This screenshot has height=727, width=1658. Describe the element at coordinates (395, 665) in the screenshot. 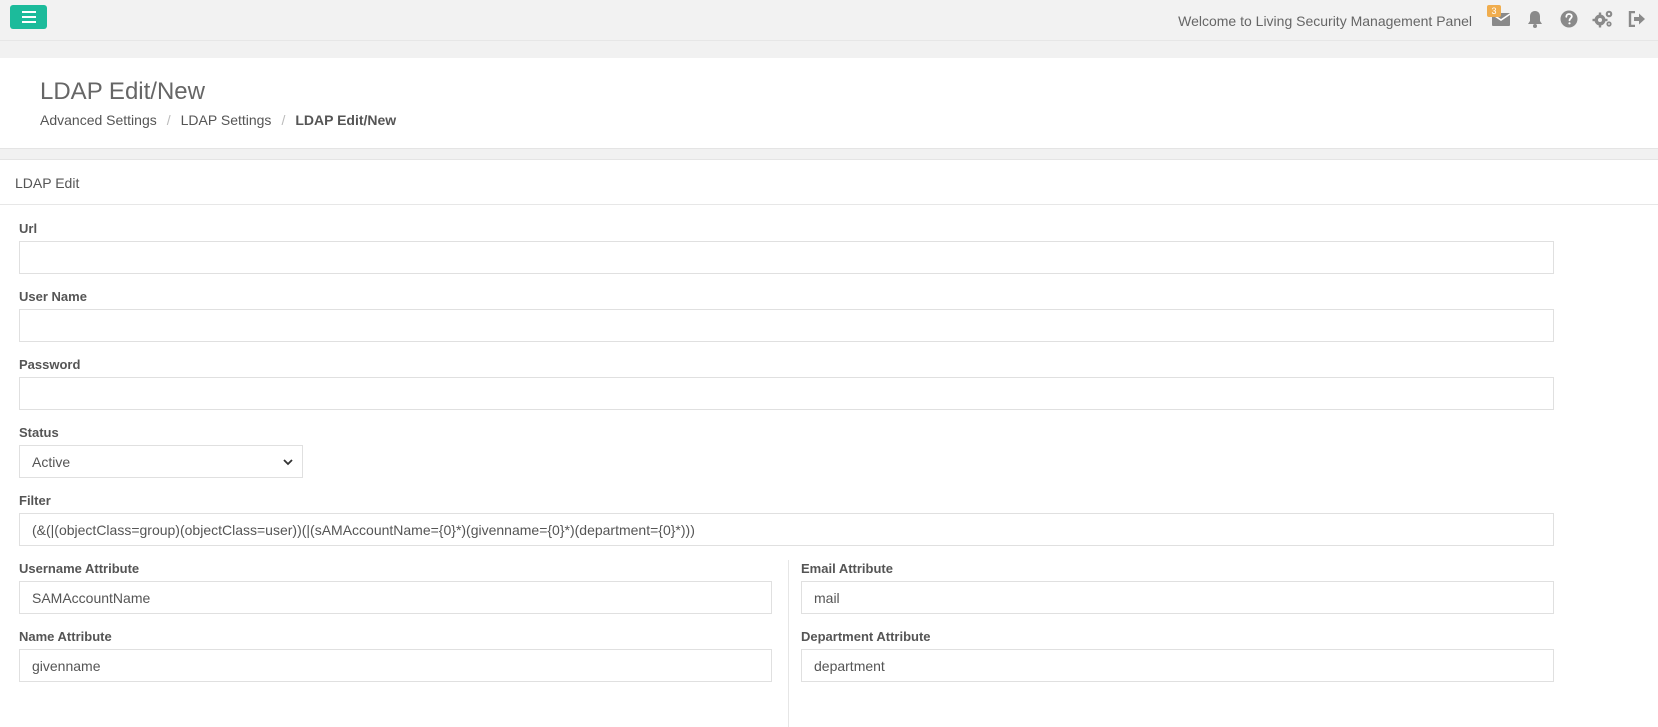

I see `name-attribute-input` at that location.